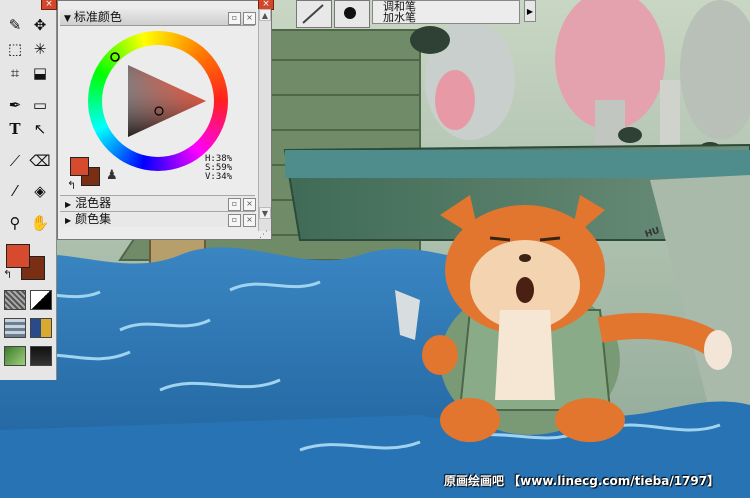  I want to click on brush-stroke-icon, so click(313, 14).